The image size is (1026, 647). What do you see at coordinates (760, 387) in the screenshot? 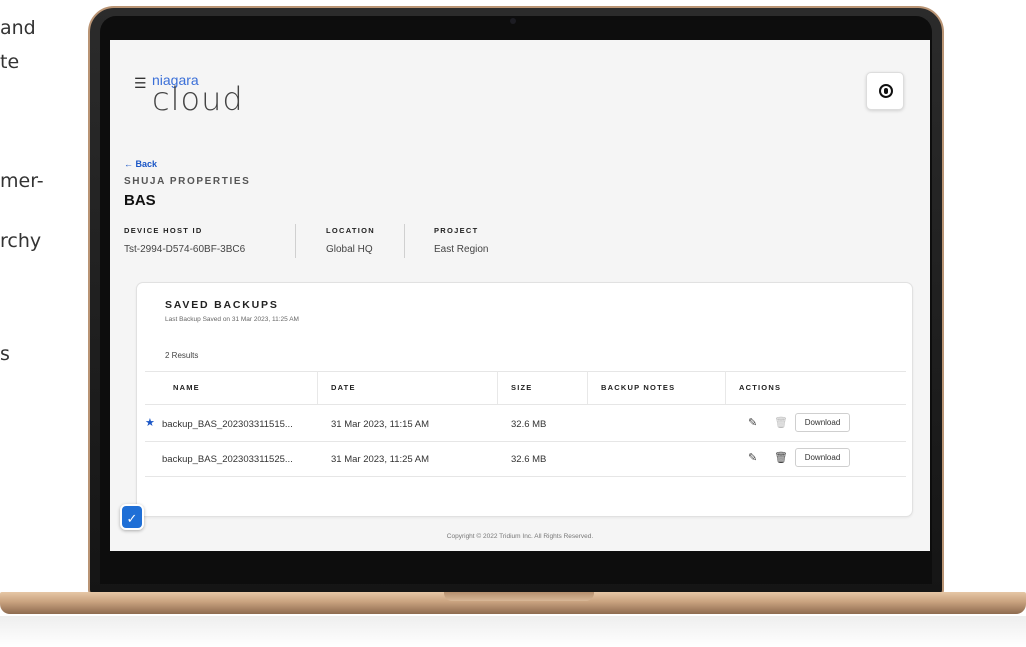
I see `column-header-actions: ACTIONS` at bounding box center [760, 387].